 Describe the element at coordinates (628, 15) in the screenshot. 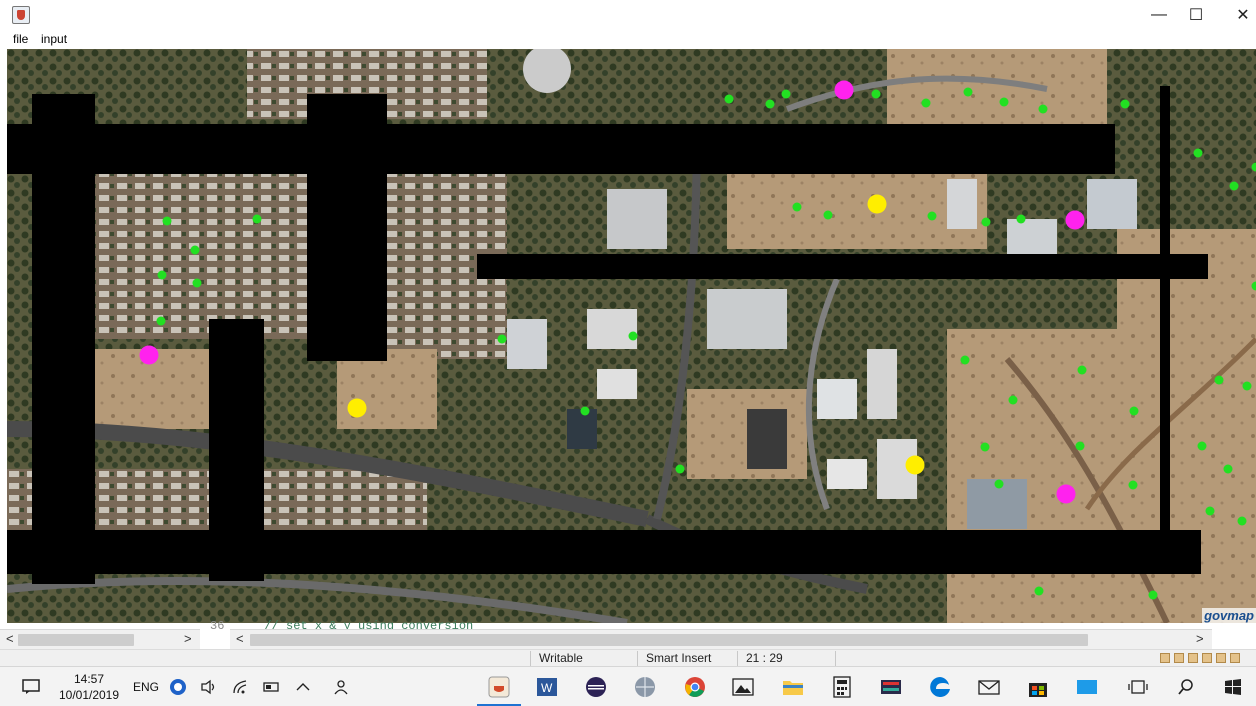

I see `title-bar: — ☐ ✕` at that location.